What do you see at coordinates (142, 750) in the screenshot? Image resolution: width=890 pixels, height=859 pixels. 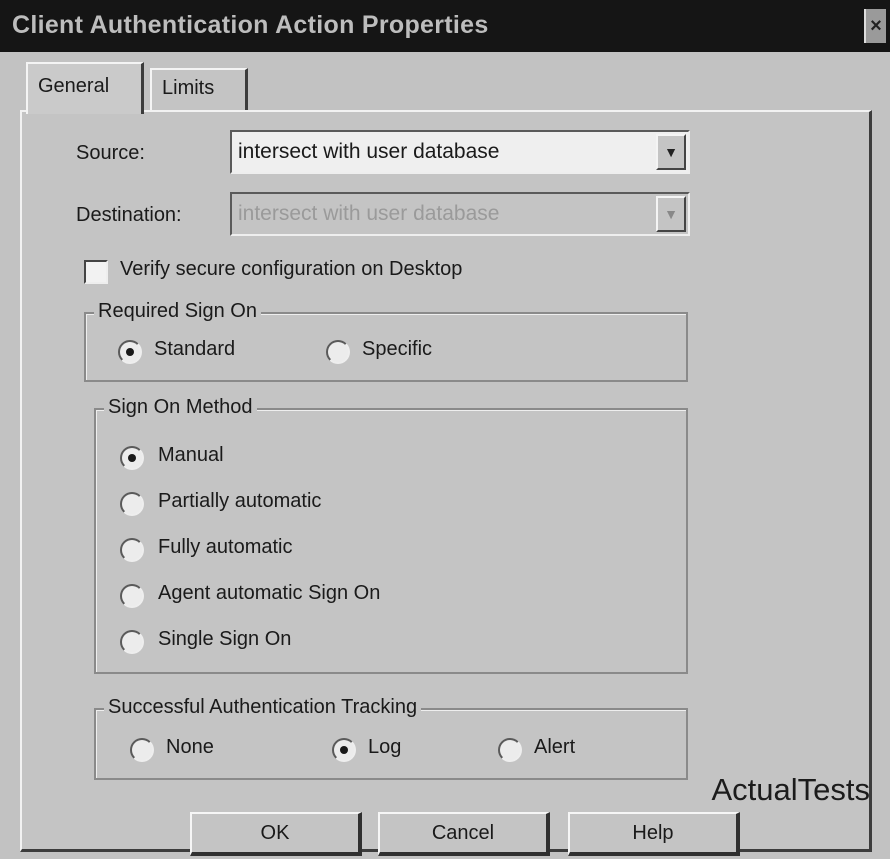 I see `none-radio` at bounding box center [142, 750].